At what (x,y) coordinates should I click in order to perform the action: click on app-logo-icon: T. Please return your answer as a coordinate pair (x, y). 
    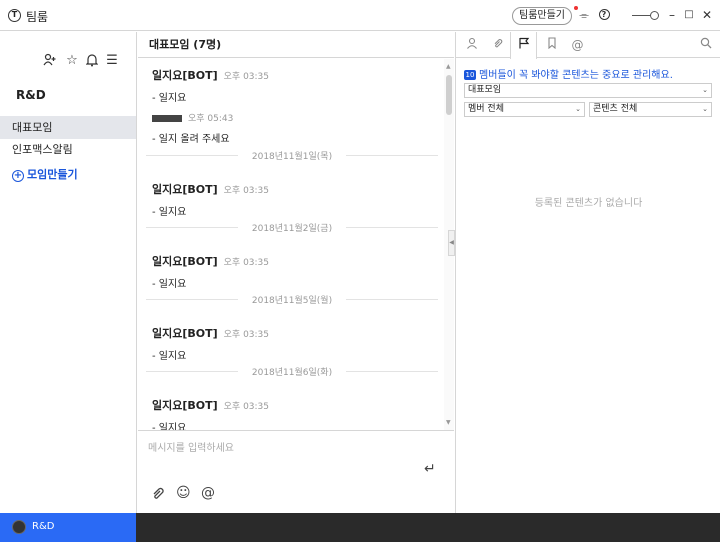
    Looking at the image, I should click on (14, 15).